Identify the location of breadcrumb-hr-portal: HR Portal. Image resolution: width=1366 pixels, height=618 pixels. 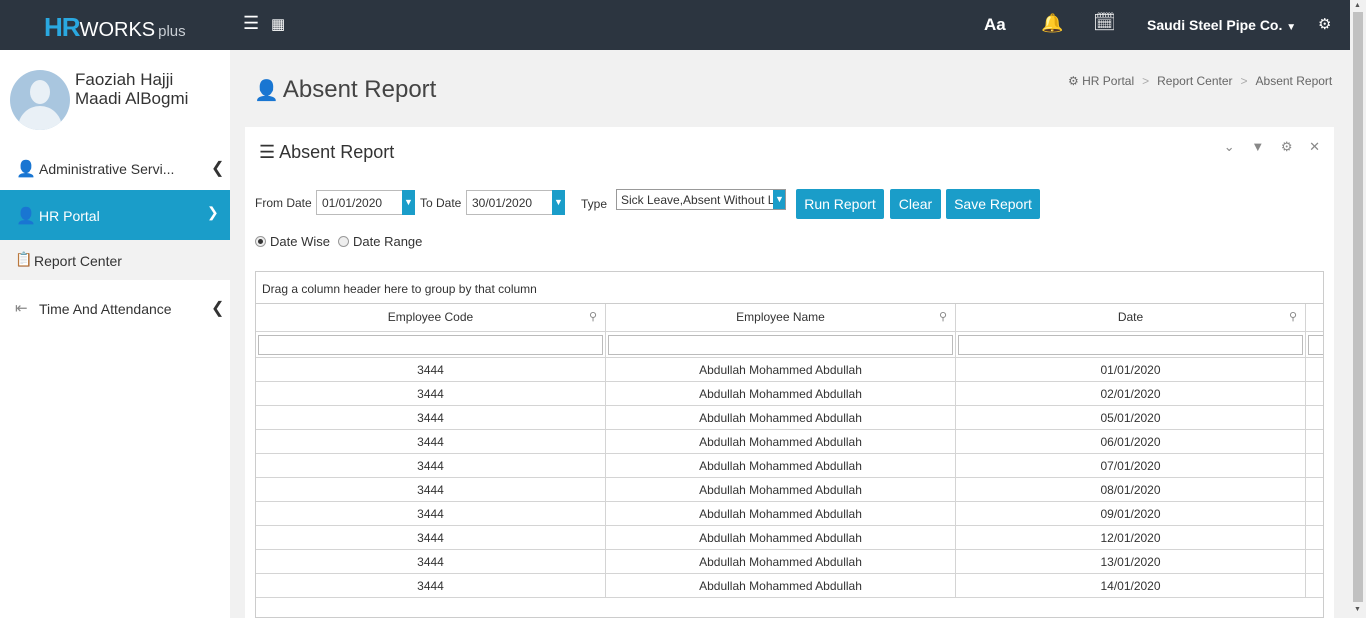
(1108, 81).